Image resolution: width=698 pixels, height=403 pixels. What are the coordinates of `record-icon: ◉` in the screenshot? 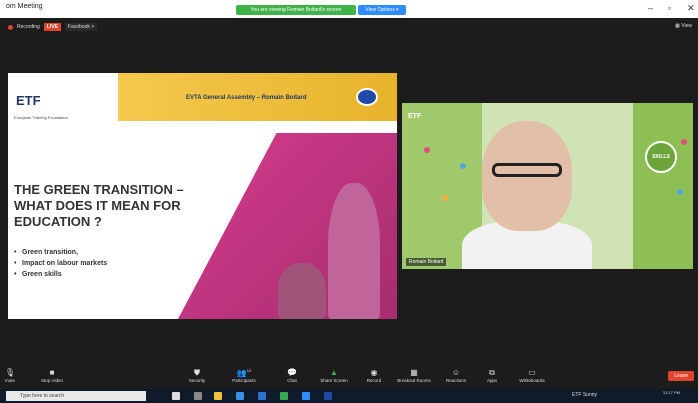 It's located at (374, 372).